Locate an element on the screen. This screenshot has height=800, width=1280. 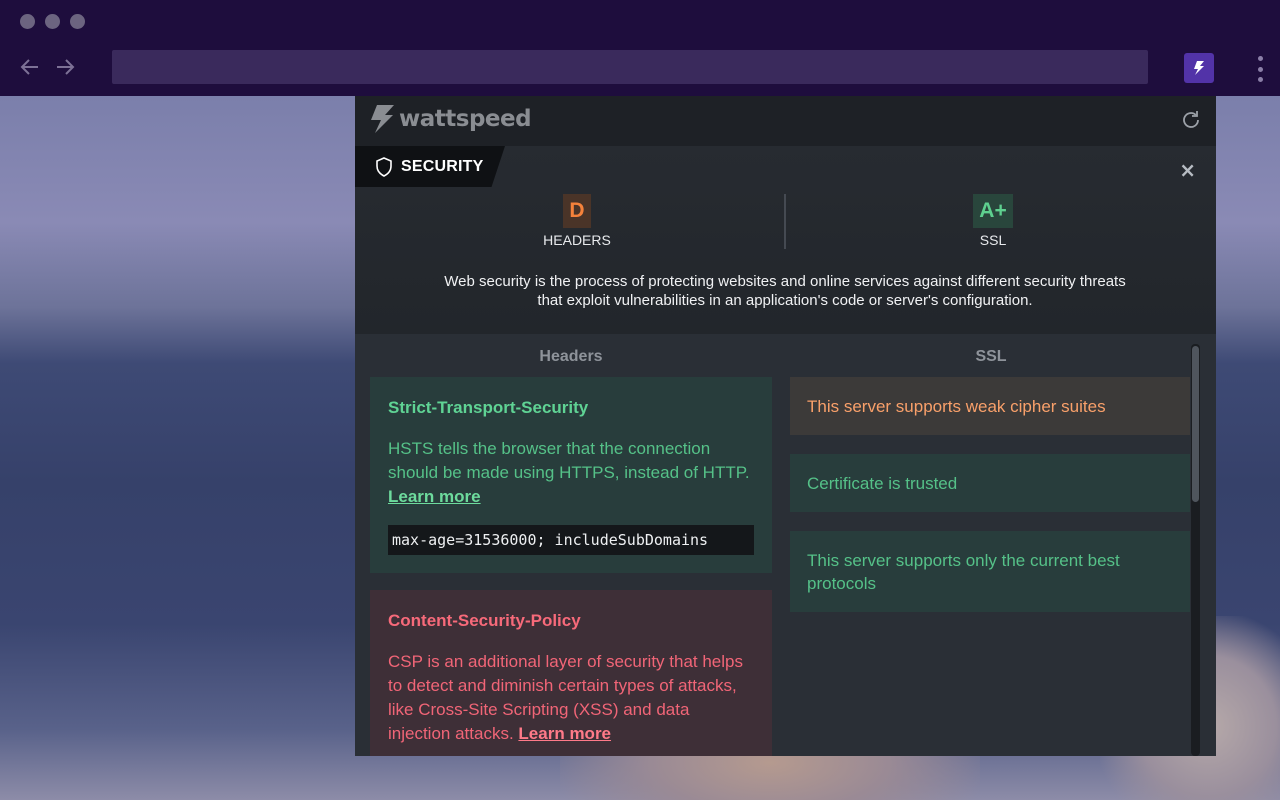
refresh-icon is located at coordinates (1191, 120).